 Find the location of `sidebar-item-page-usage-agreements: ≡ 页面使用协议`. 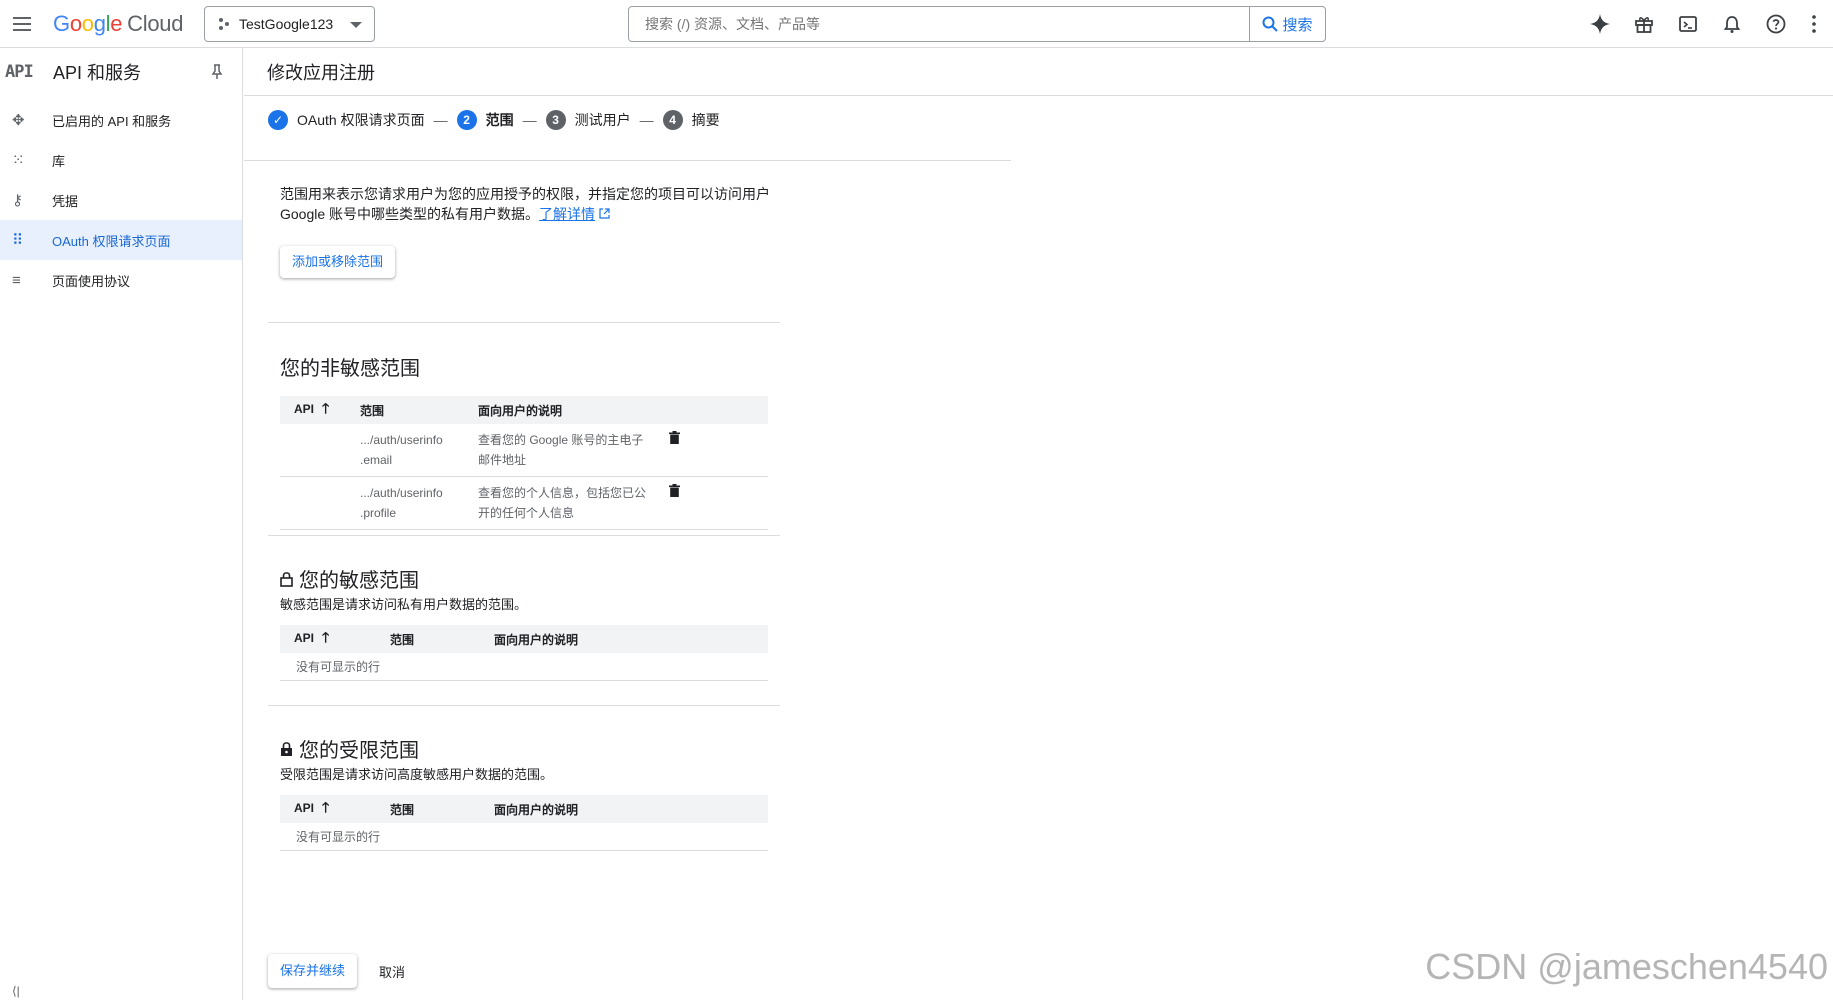

sidebar-item-page-usage-agreements: ≡ 页面使用协议 is located at coordinates (121, 280).